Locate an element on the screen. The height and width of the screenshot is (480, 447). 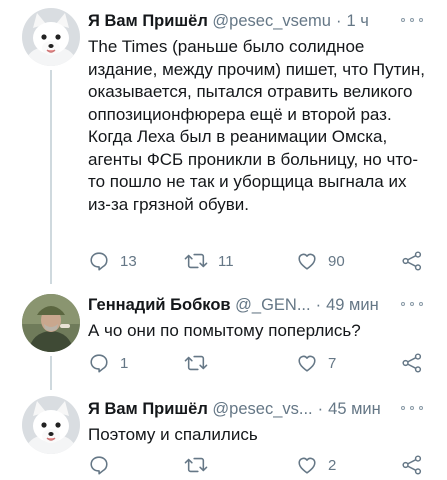
retweet-button: 11 is located at coordinates (209, 261).